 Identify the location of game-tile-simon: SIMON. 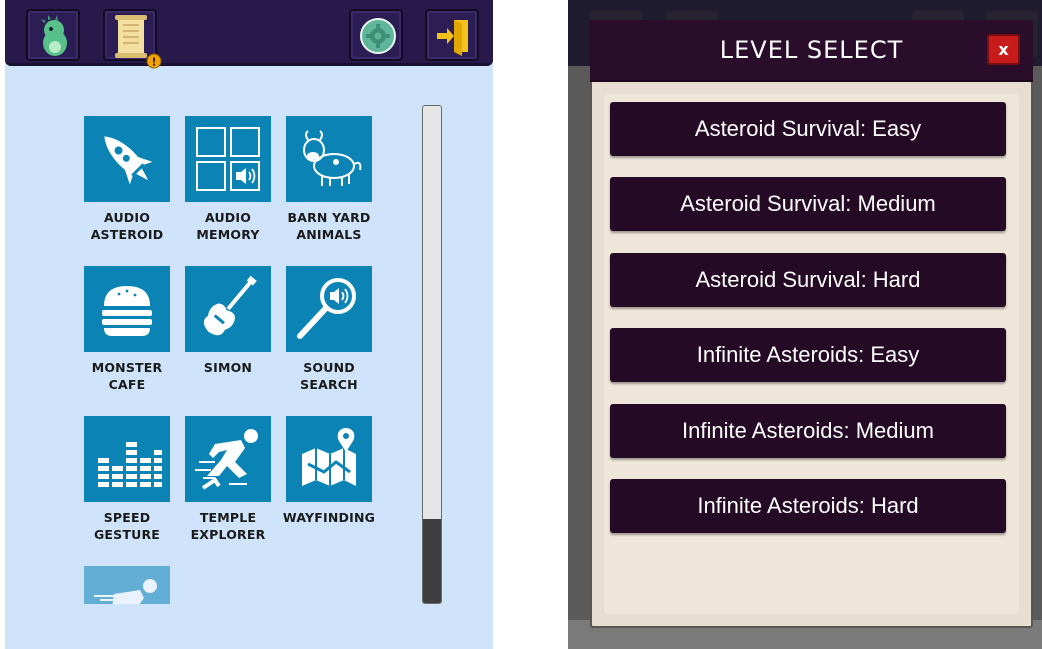
(228, 321).